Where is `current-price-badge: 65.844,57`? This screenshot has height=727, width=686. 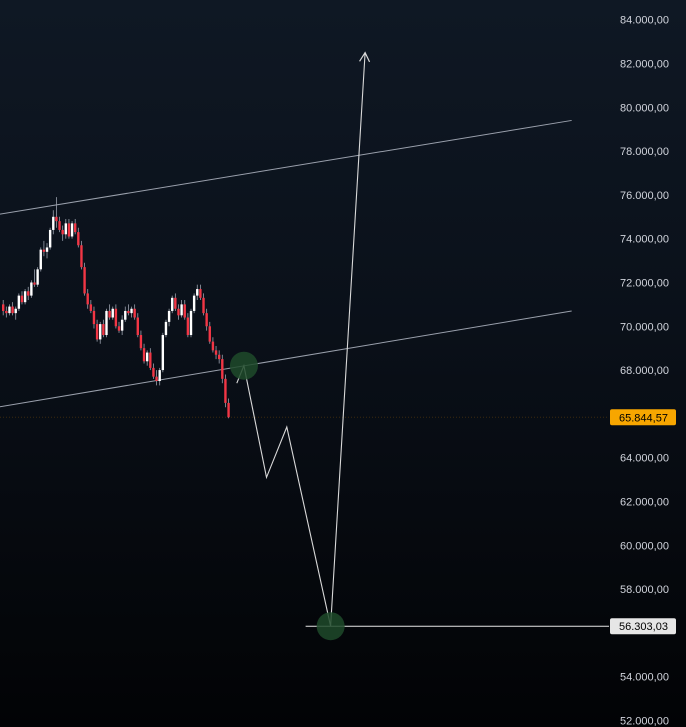 current-price-badge: 65.844,57 is located at coordinates (643, 417).